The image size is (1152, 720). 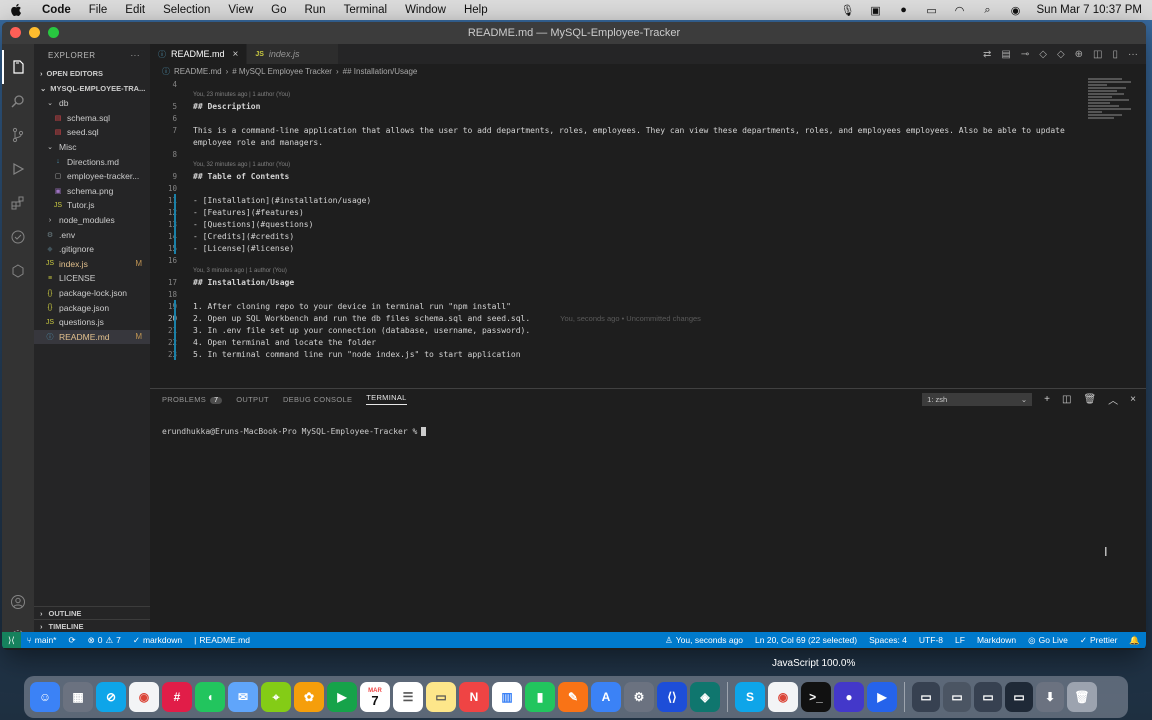 What do you see at coordinates (816, 697) in the screenshot?
I see `terminal-icon: >_` at bounding box center [816, 697].